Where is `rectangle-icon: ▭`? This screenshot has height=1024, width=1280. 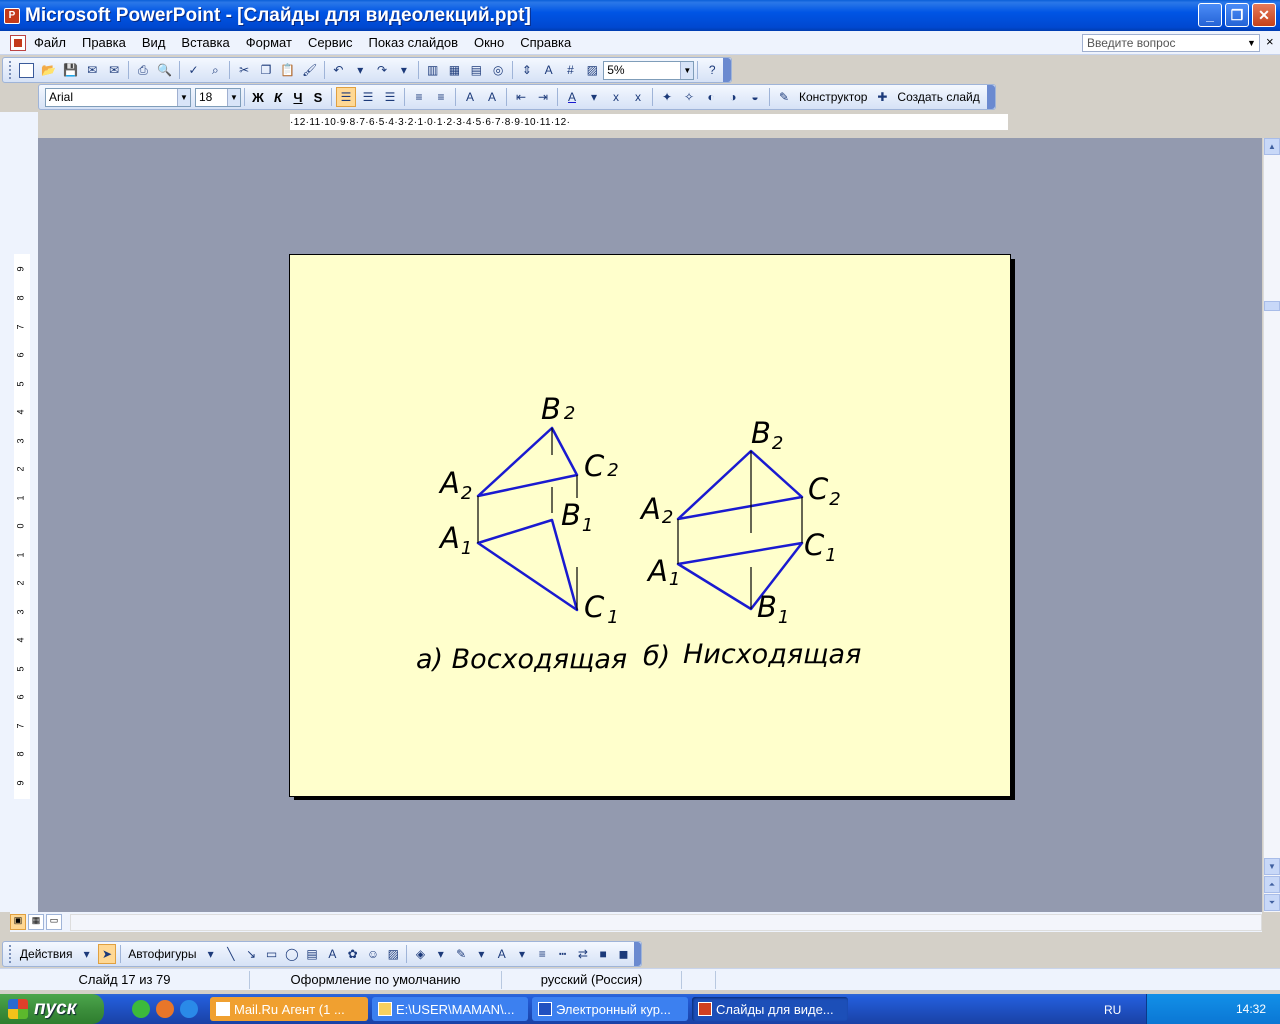
rectangle-icon: ▭ is located at coordinates (271, 954).